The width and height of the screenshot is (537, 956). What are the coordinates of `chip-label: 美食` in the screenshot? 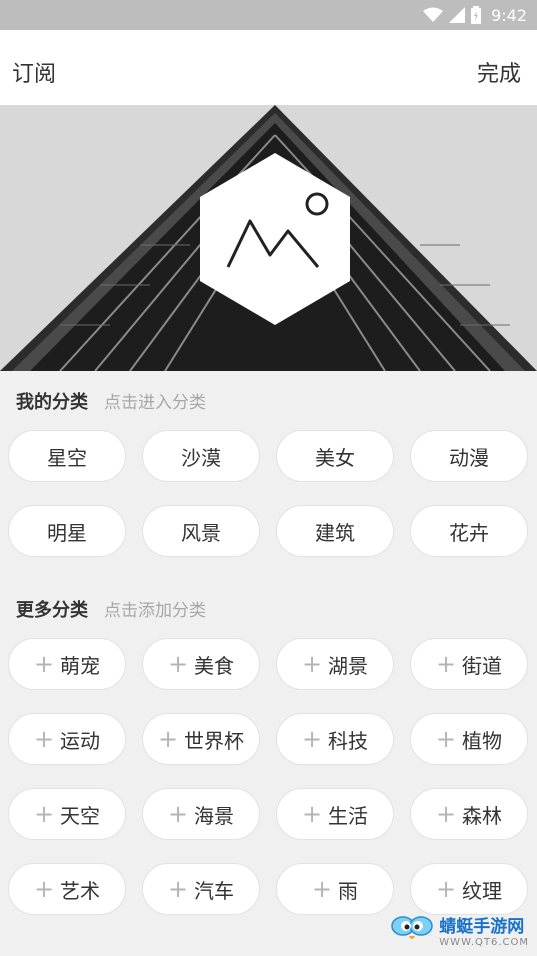 It's located at (214, 665).